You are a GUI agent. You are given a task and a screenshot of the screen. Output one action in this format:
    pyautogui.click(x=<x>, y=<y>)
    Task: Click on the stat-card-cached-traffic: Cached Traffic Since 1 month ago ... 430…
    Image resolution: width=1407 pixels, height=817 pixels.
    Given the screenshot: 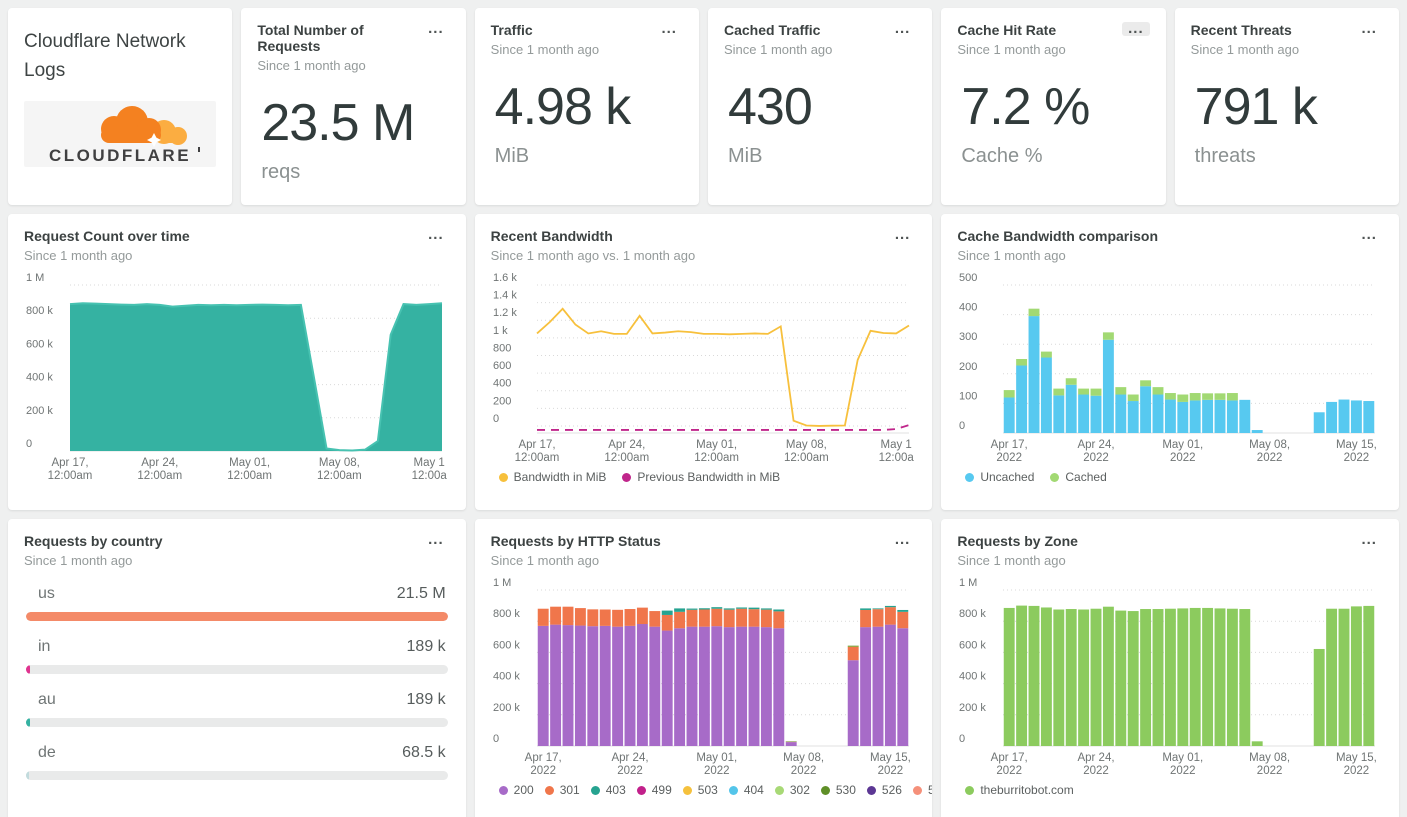 What is the action you would take?
    pyautogui.click(x=820, y=106)
    